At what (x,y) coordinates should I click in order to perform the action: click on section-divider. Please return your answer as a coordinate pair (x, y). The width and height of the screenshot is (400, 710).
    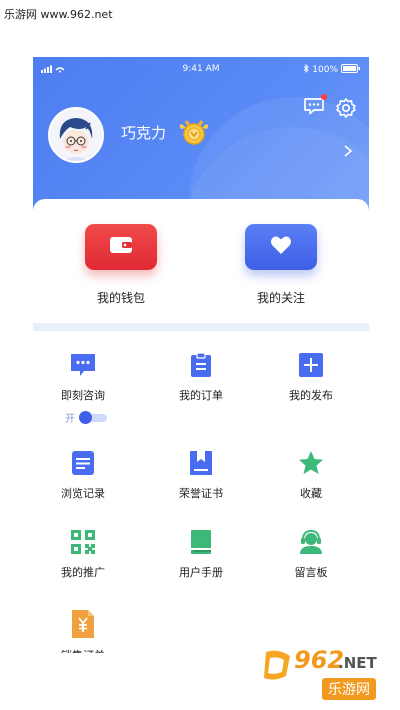
    Looking at the image, I should click on (201, 327).